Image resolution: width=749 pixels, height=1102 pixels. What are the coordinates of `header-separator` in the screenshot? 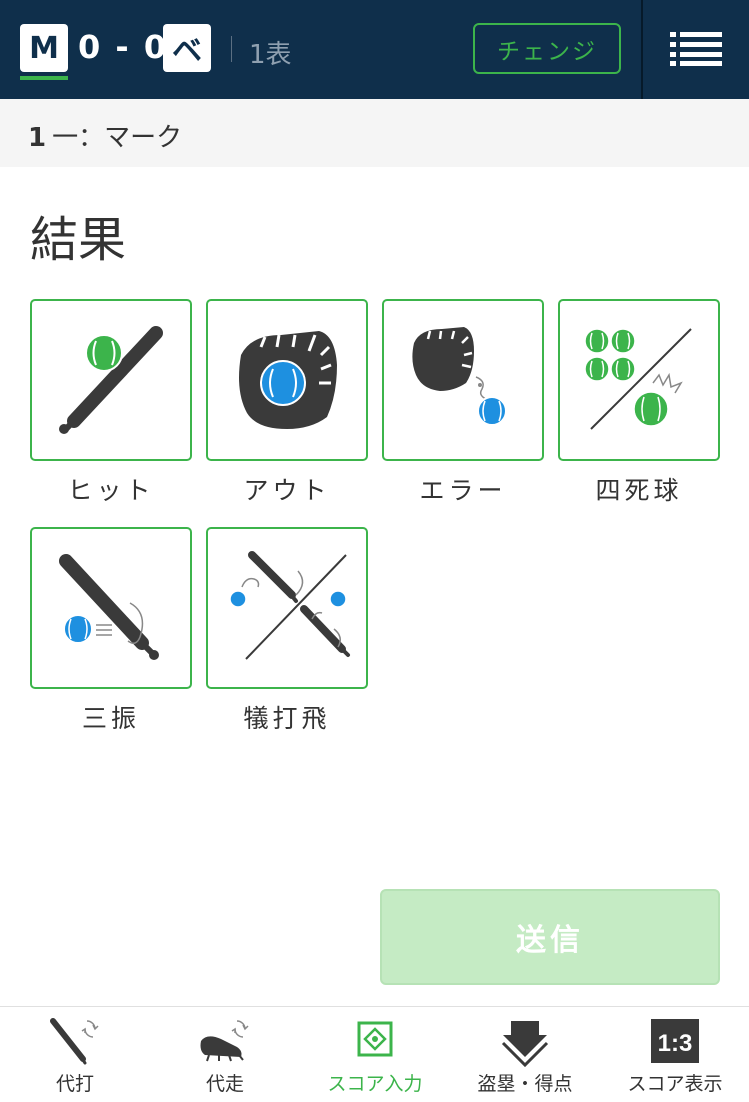 It's located at (231, 49).